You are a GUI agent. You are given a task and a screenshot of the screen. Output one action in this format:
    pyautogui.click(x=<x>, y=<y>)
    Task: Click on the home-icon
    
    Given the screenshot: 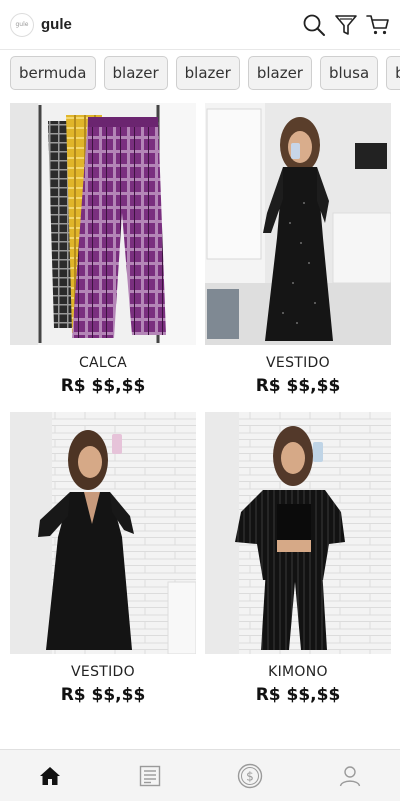 What is the action you would take?
    pyautogui.click(x=50, y=775)
    